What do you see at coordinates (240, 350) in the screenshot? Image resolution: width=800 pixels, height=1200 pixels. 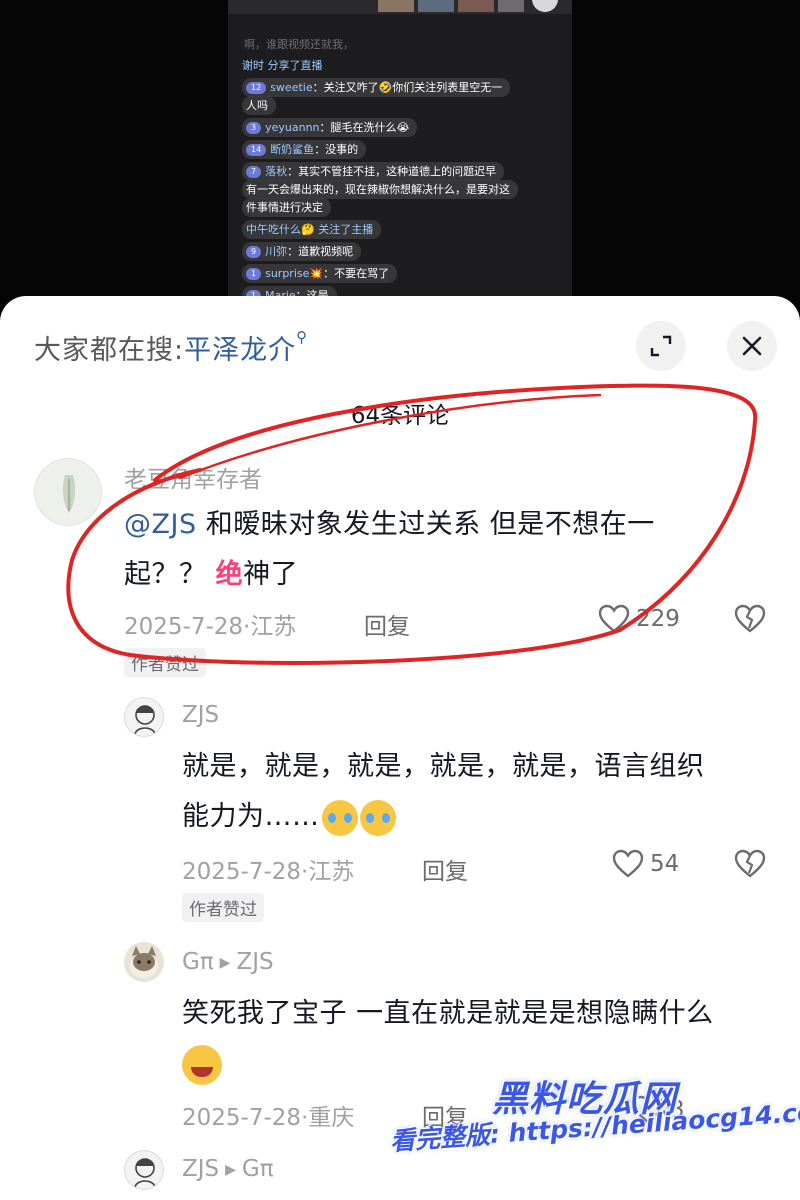 I see `search-term-link: 平泽龙介` at bounding box center [240, 350].